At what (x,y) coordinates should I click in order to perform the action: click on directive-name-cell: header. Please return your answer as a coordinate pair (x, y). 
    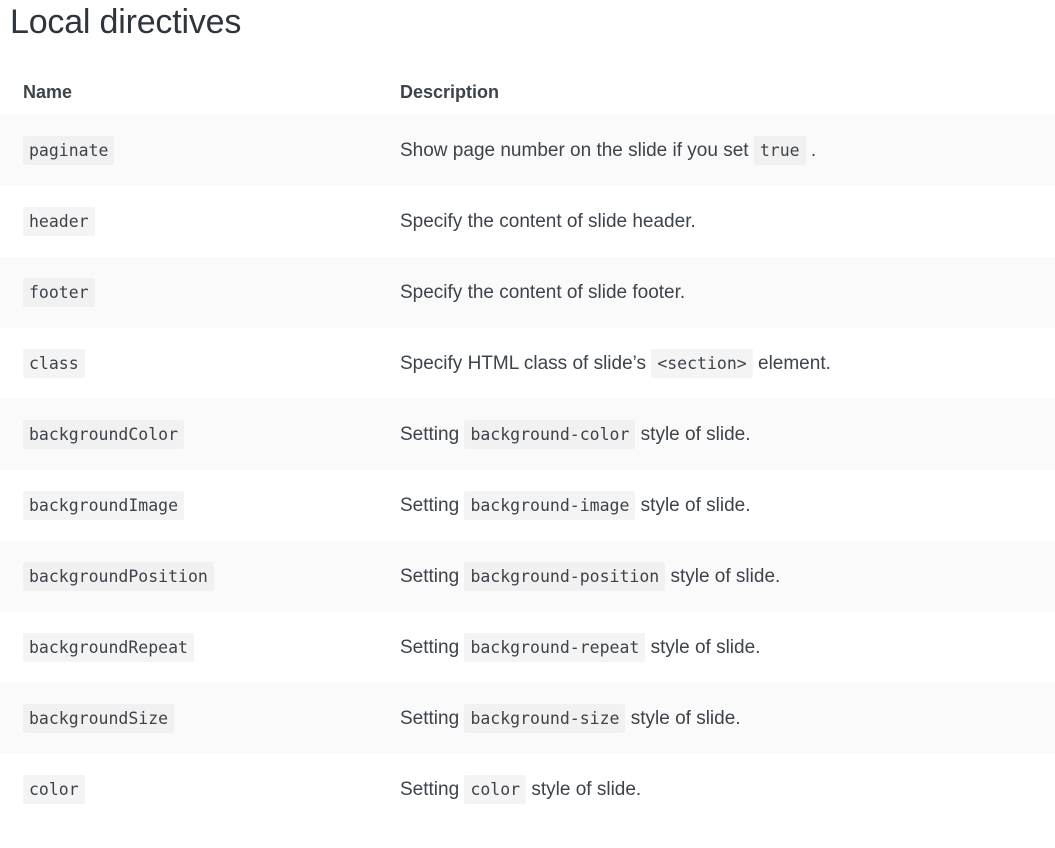
    Looking at the image, I should click on (195, 221).